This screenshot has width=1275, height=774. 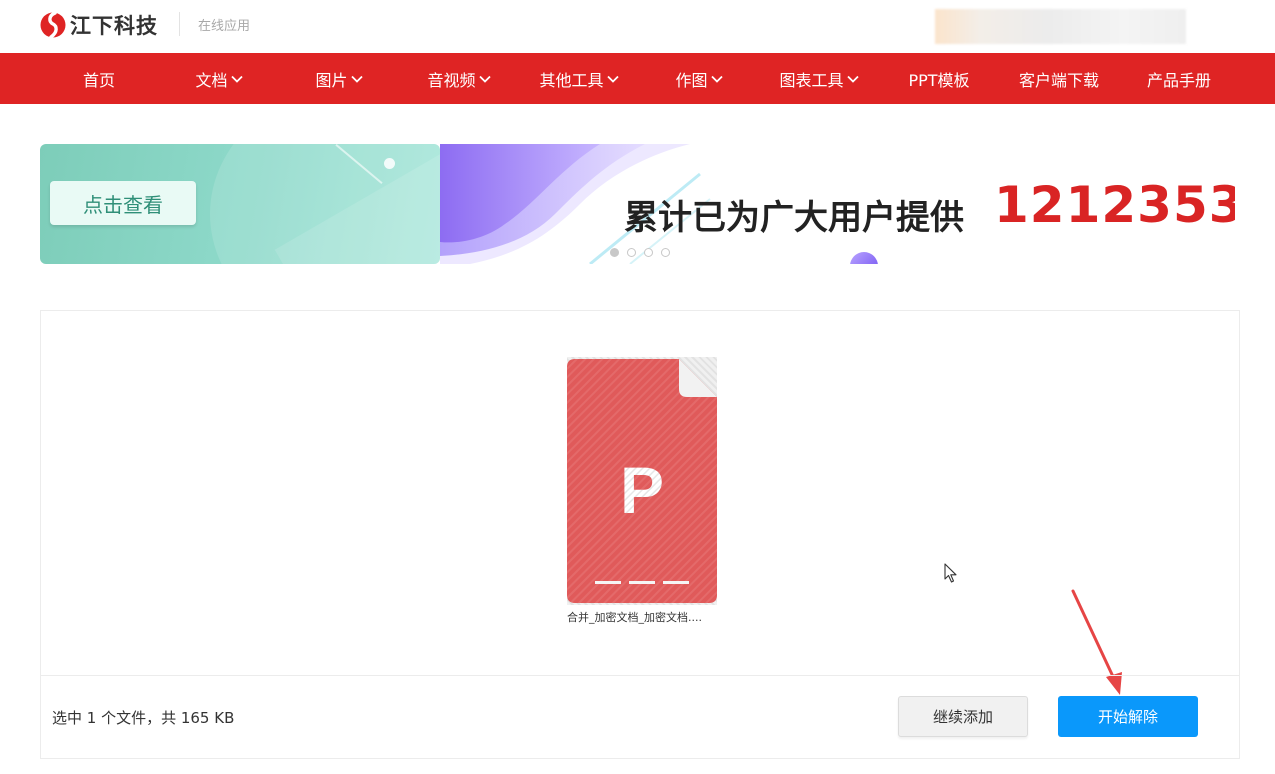 What do you see at coordinates (389, 163) in the screenshot?
I see `banner-decoration` at bounding box center [389, 163].